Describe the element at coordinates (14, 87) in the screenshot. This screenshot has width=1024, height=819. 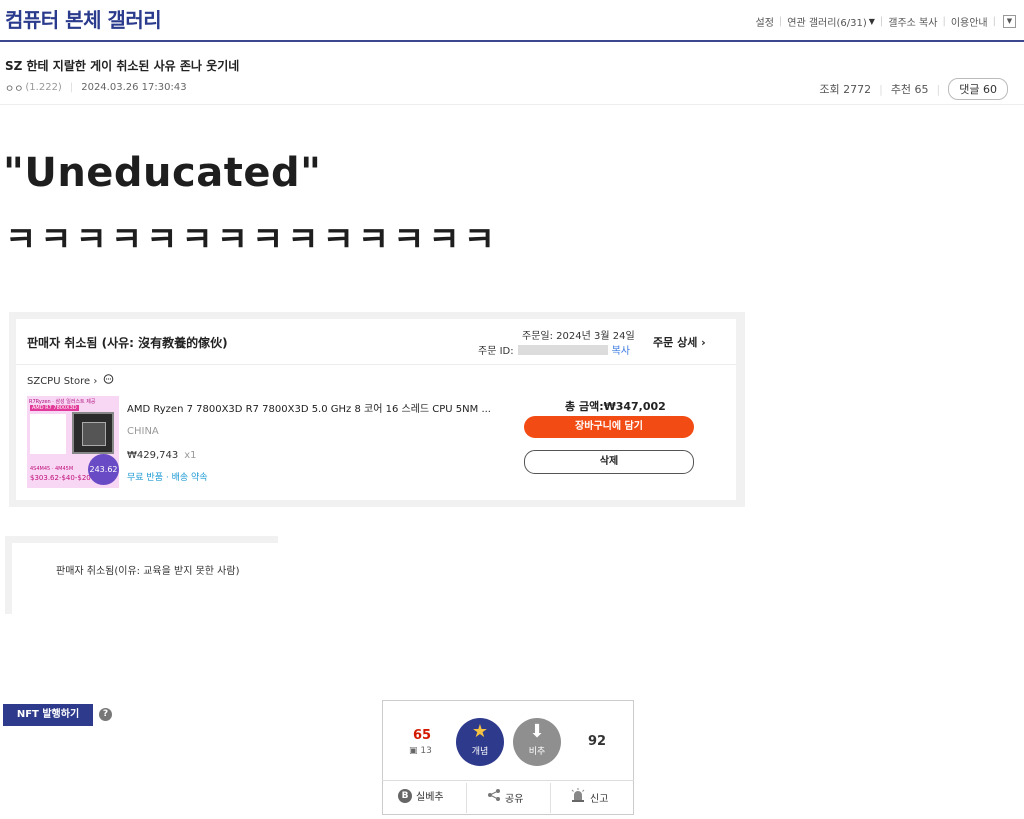
I see `author-name: ㅇㅇ` at that location.